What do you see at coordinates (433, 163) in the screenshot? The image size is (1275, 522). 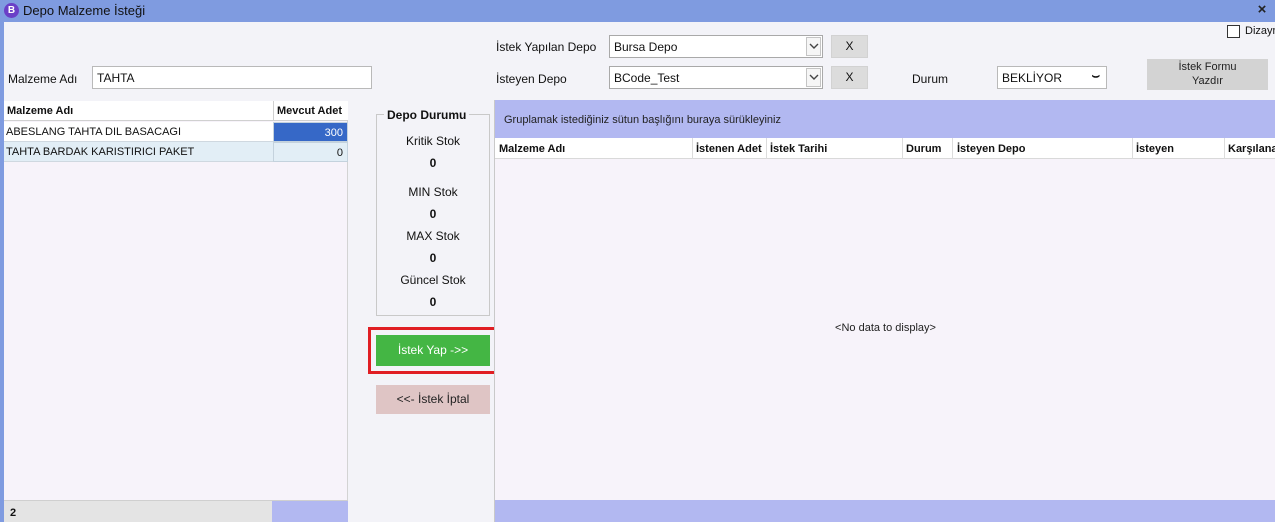 I see `kritik-stok-value: 0` at bounding box center [433, 163].